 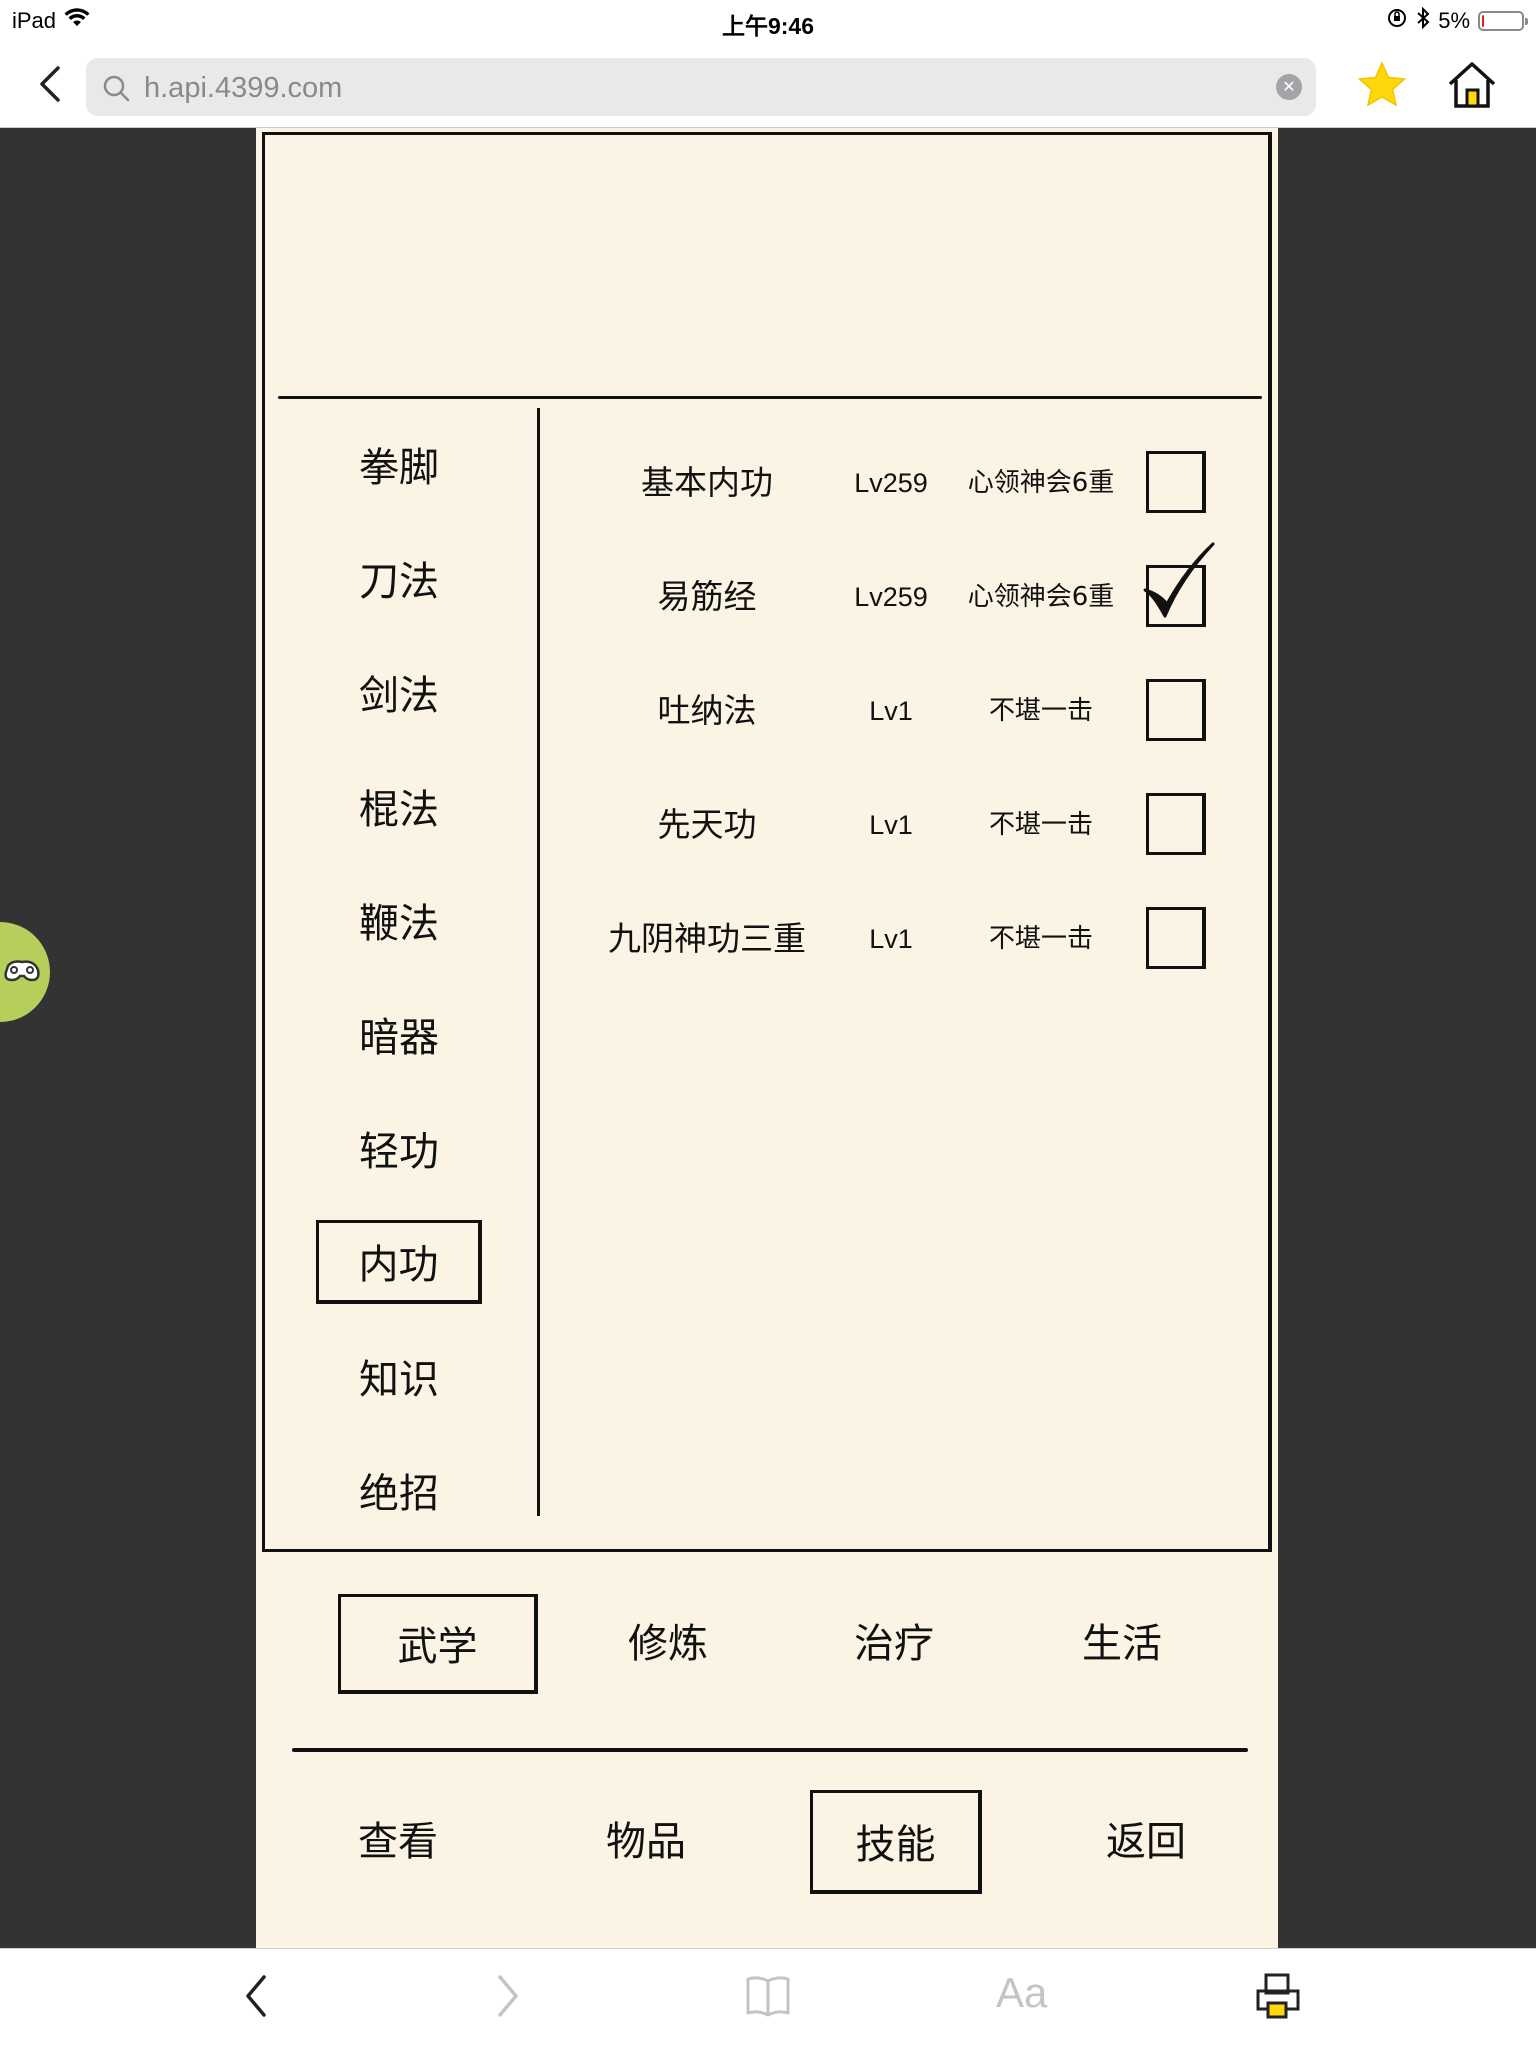 What do you see at coordinates (399, 1152) in the screenshot?
I see `category-qinggong: 轻功` at bounding box center [399, 1152].